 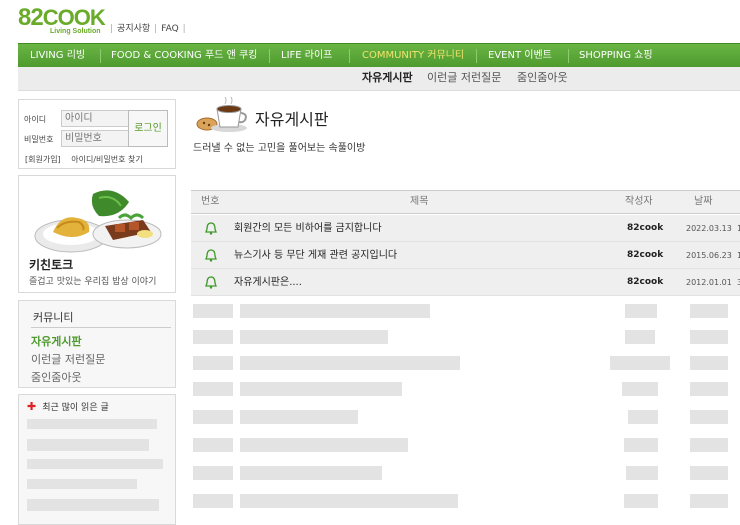 What do you see at coordinates (703, 201) in the screenshot?
I see `col-date: 날짜` at bounding box center [703, 201].